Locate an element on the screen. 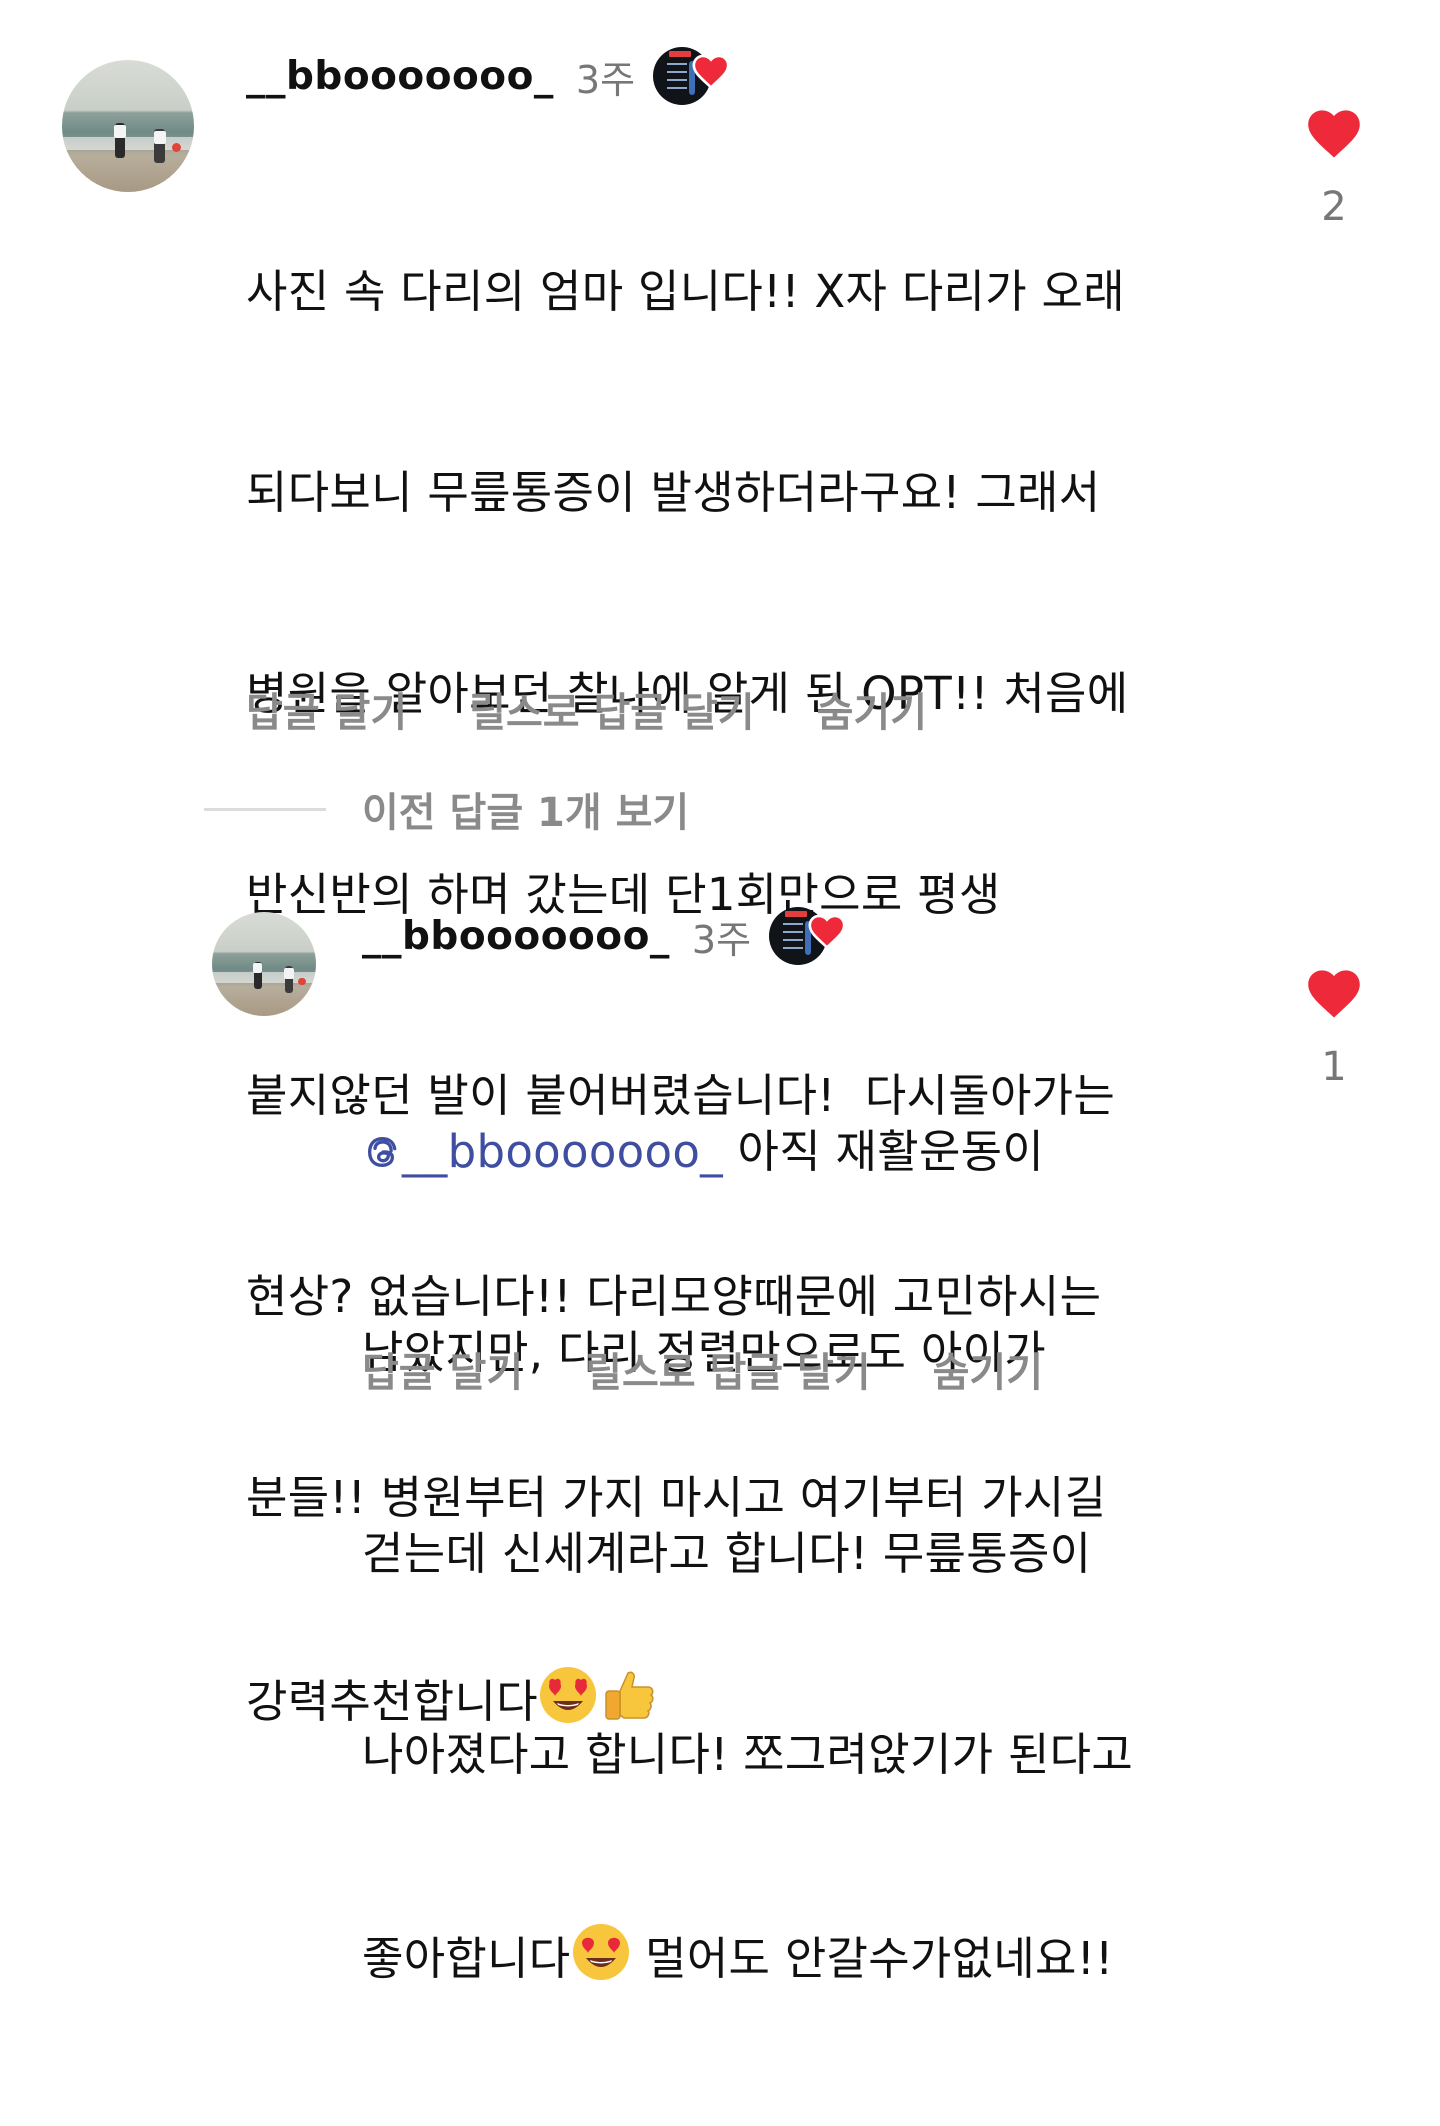 The image size is (1440, 2126). view-previous-replies: 이전 답글 1개 보기 is located at coordinates (446, 809).